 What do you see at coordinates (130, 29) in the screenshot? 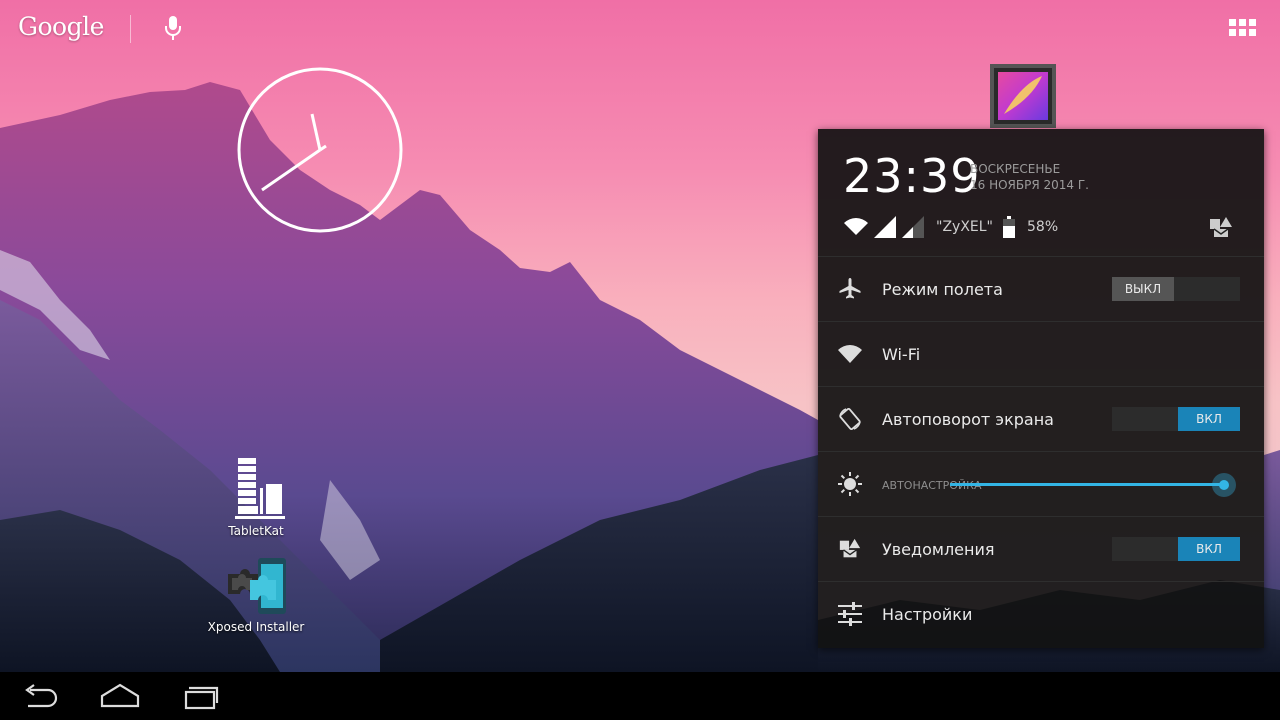
I see `search-divider` at bounding box center [130, 29].